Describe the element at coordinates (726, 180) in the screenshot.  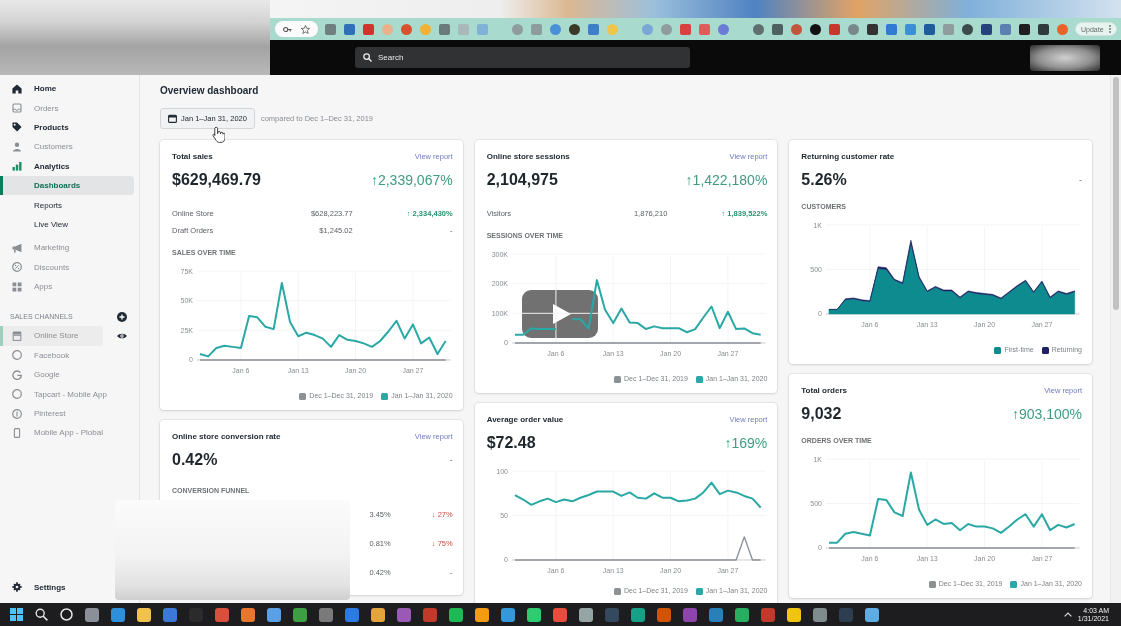
I see `metric-change: ↑1,422,180%` at that location.